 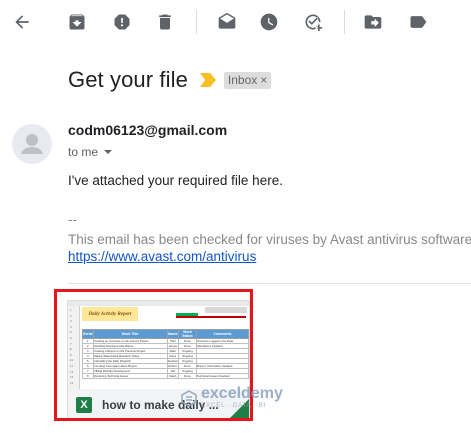 I want to click on email-body: I've attached your required file here., so click(x=175, y=180).